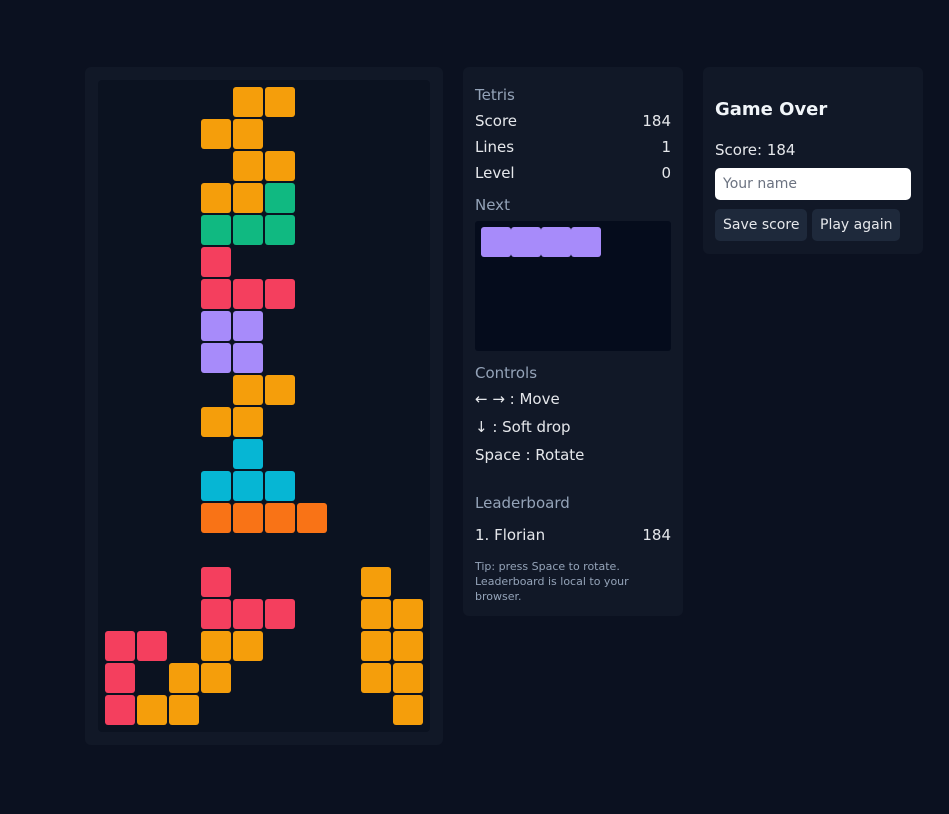  Describe the element at coordinates (517, 399) in the screenshot. I see `control-move: ← → : Move` at that location.